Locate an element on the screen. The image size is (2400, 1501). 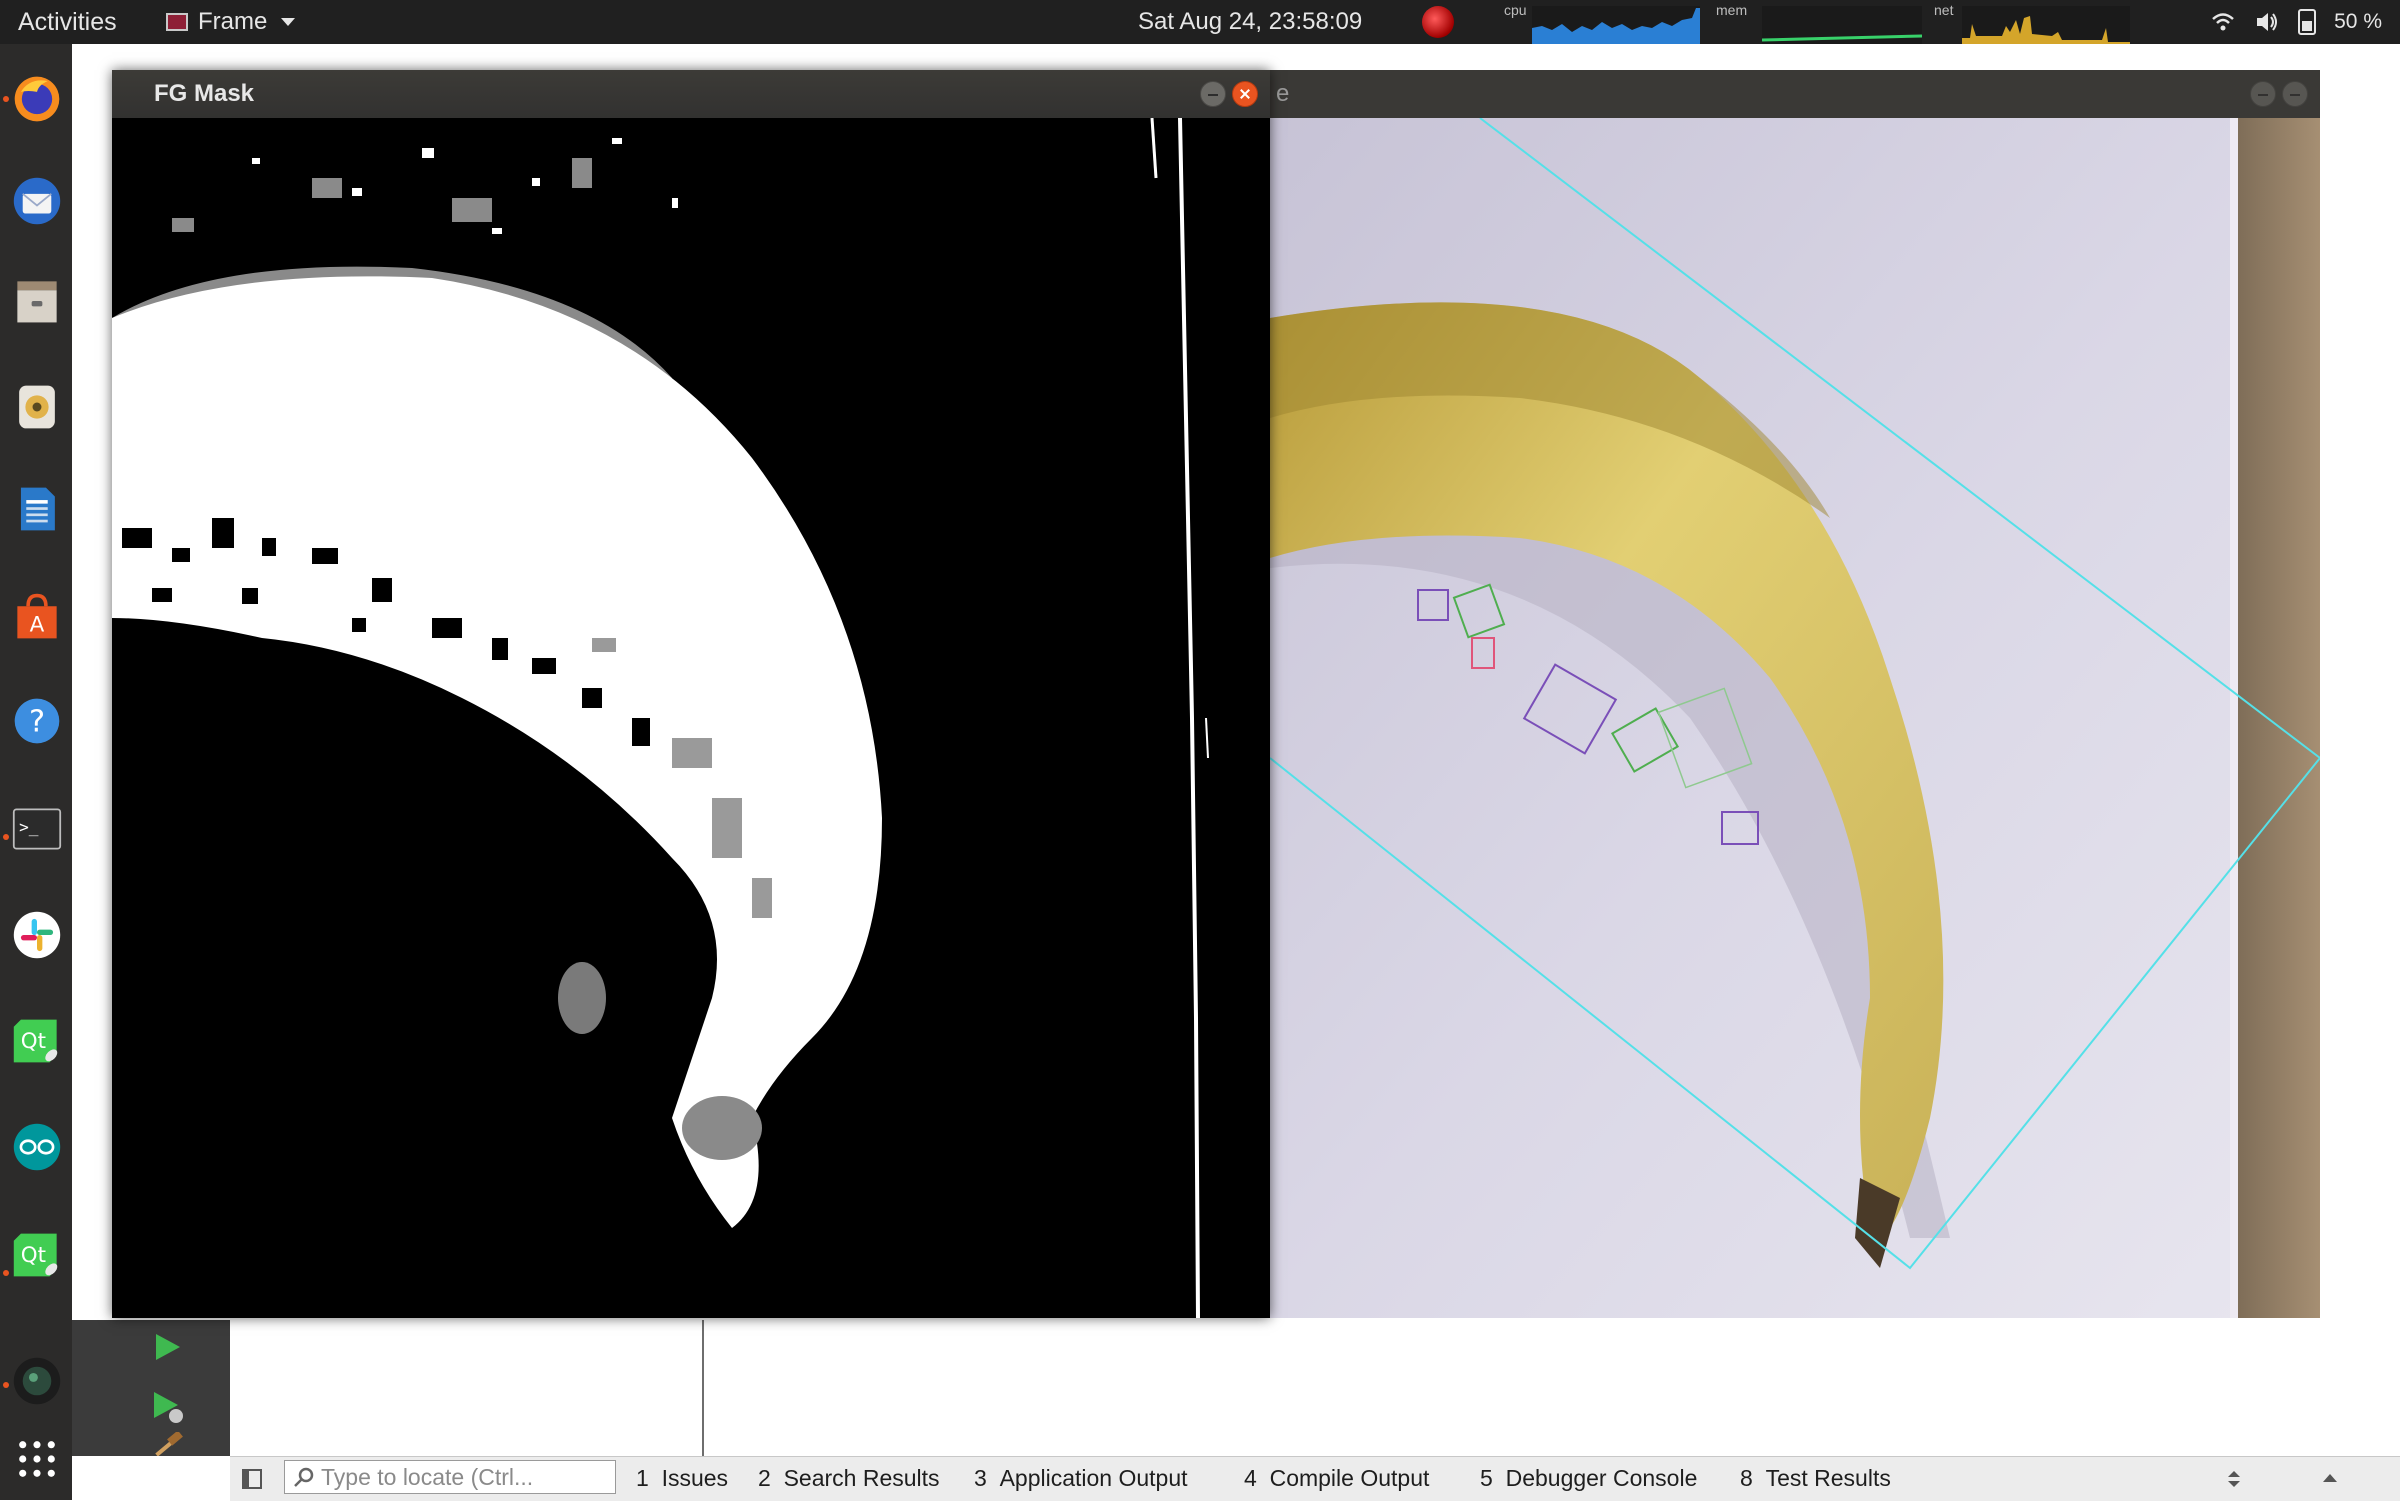
clock: Sat Aug 24, 23:58:09 is located at coordinates (1250, 22).